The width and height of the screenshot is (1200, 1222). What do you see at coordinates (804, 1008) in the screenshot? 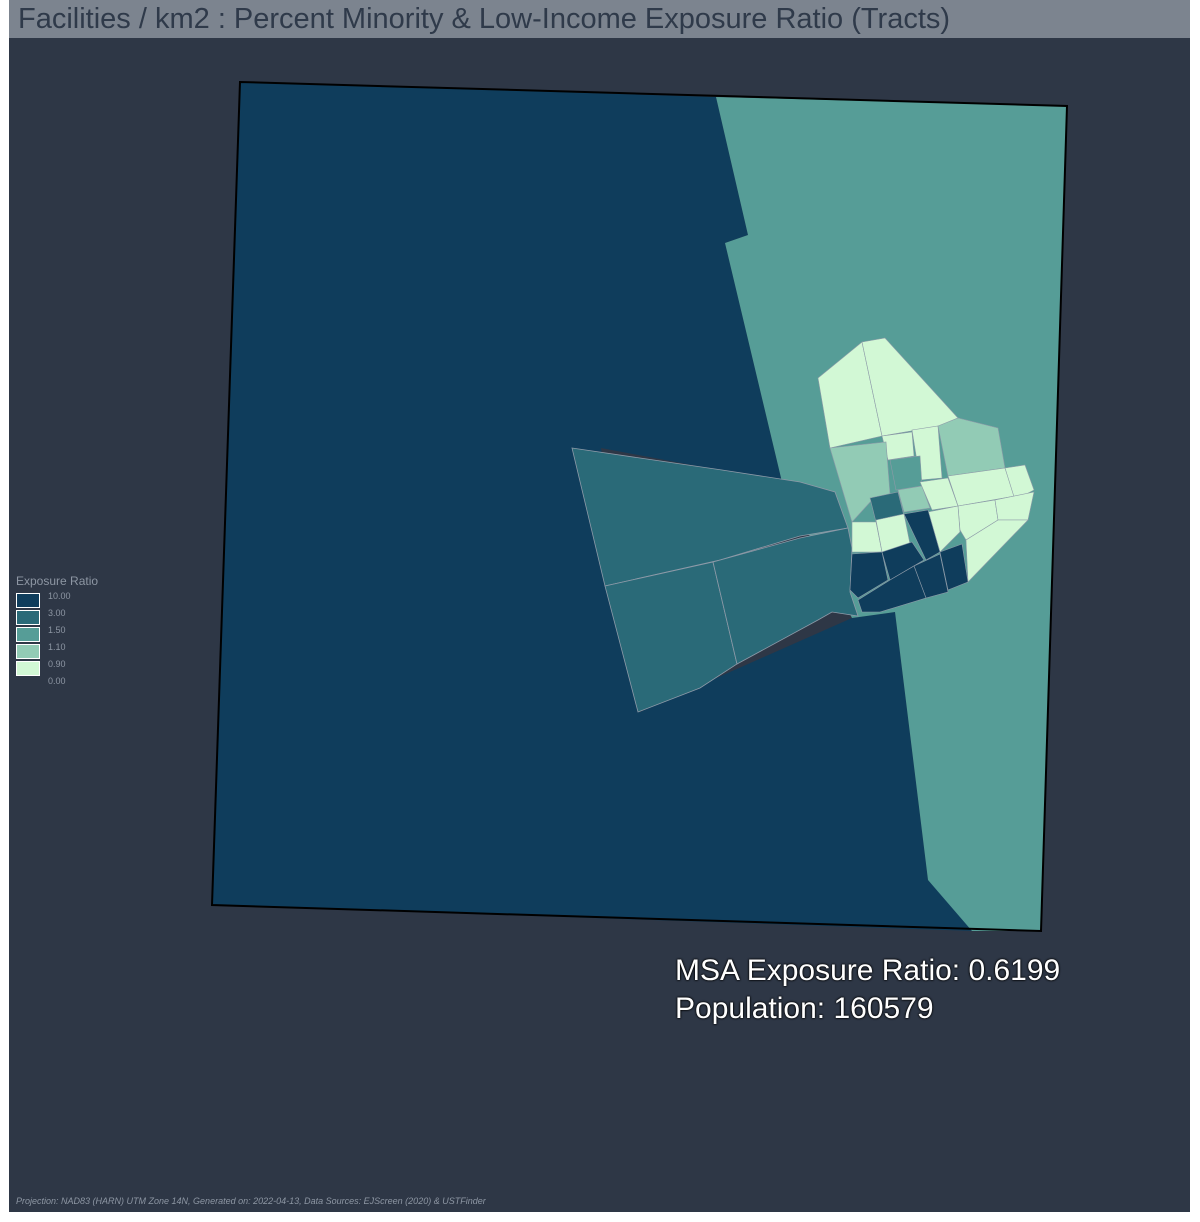
I see `msa-population: Population: 160579` at bounding box center [804, 1008].